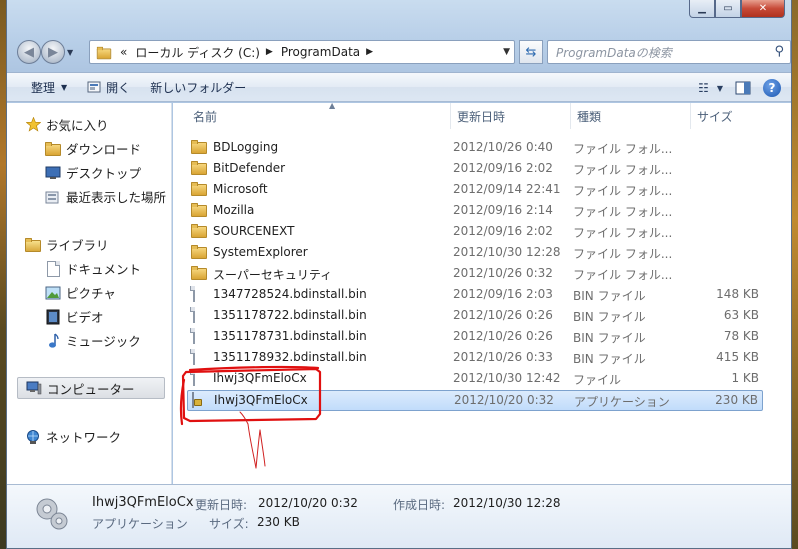 Image resolution: width=798 pixels, height=549 pixels. I want to click on address-bar: « ローカル ディスク (C:) ▶ ProgramData ▶ ▼, so click(302, 52).